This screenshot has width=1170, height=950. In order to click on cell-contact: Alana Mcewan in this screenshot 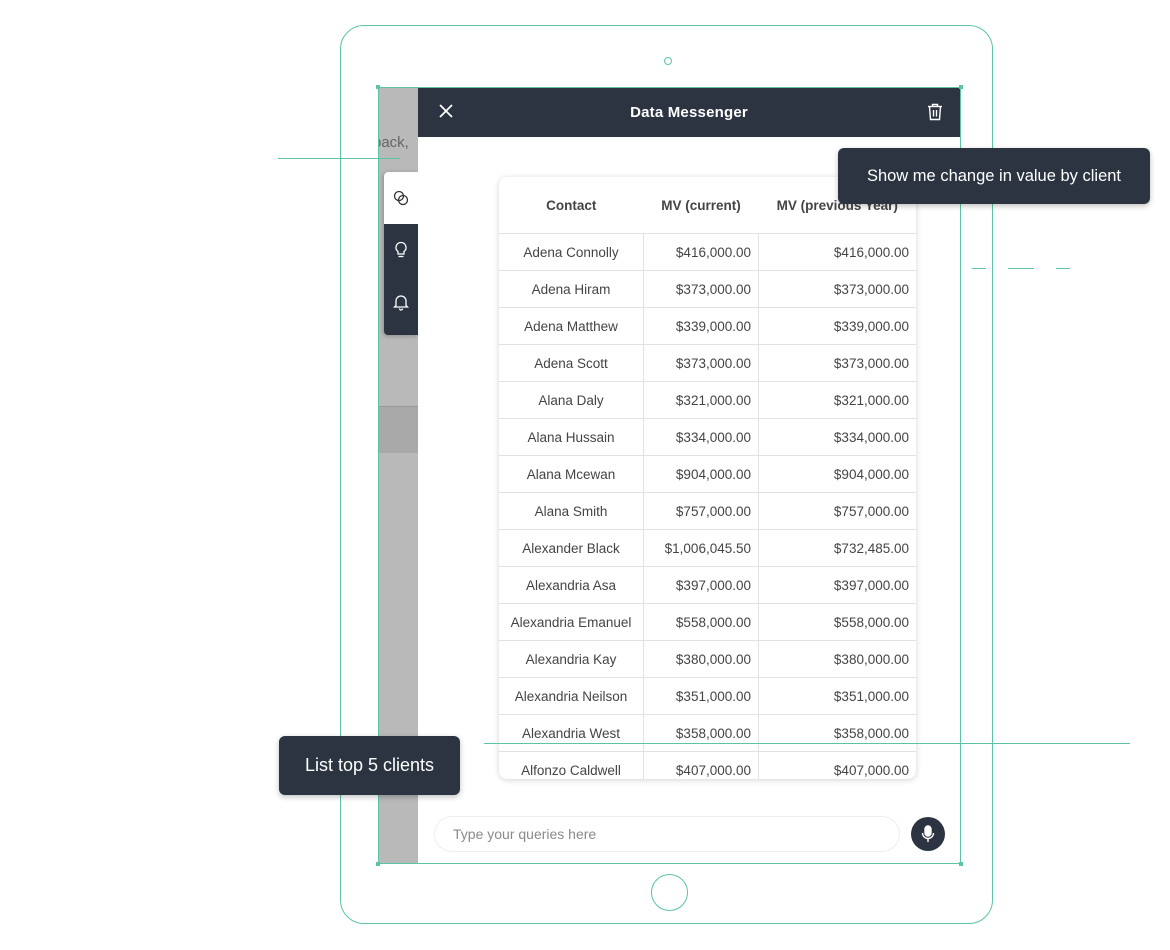, I will do `click(571, 474)`.